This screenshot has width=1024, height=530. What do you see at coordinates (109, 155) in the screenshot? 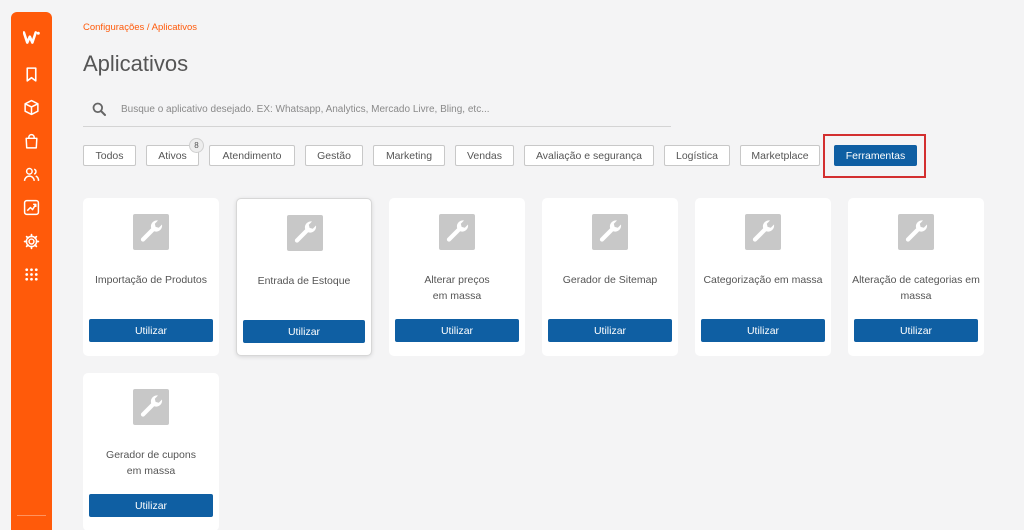
I see `filter-todos: Todos` at bounding box center [109, 155].